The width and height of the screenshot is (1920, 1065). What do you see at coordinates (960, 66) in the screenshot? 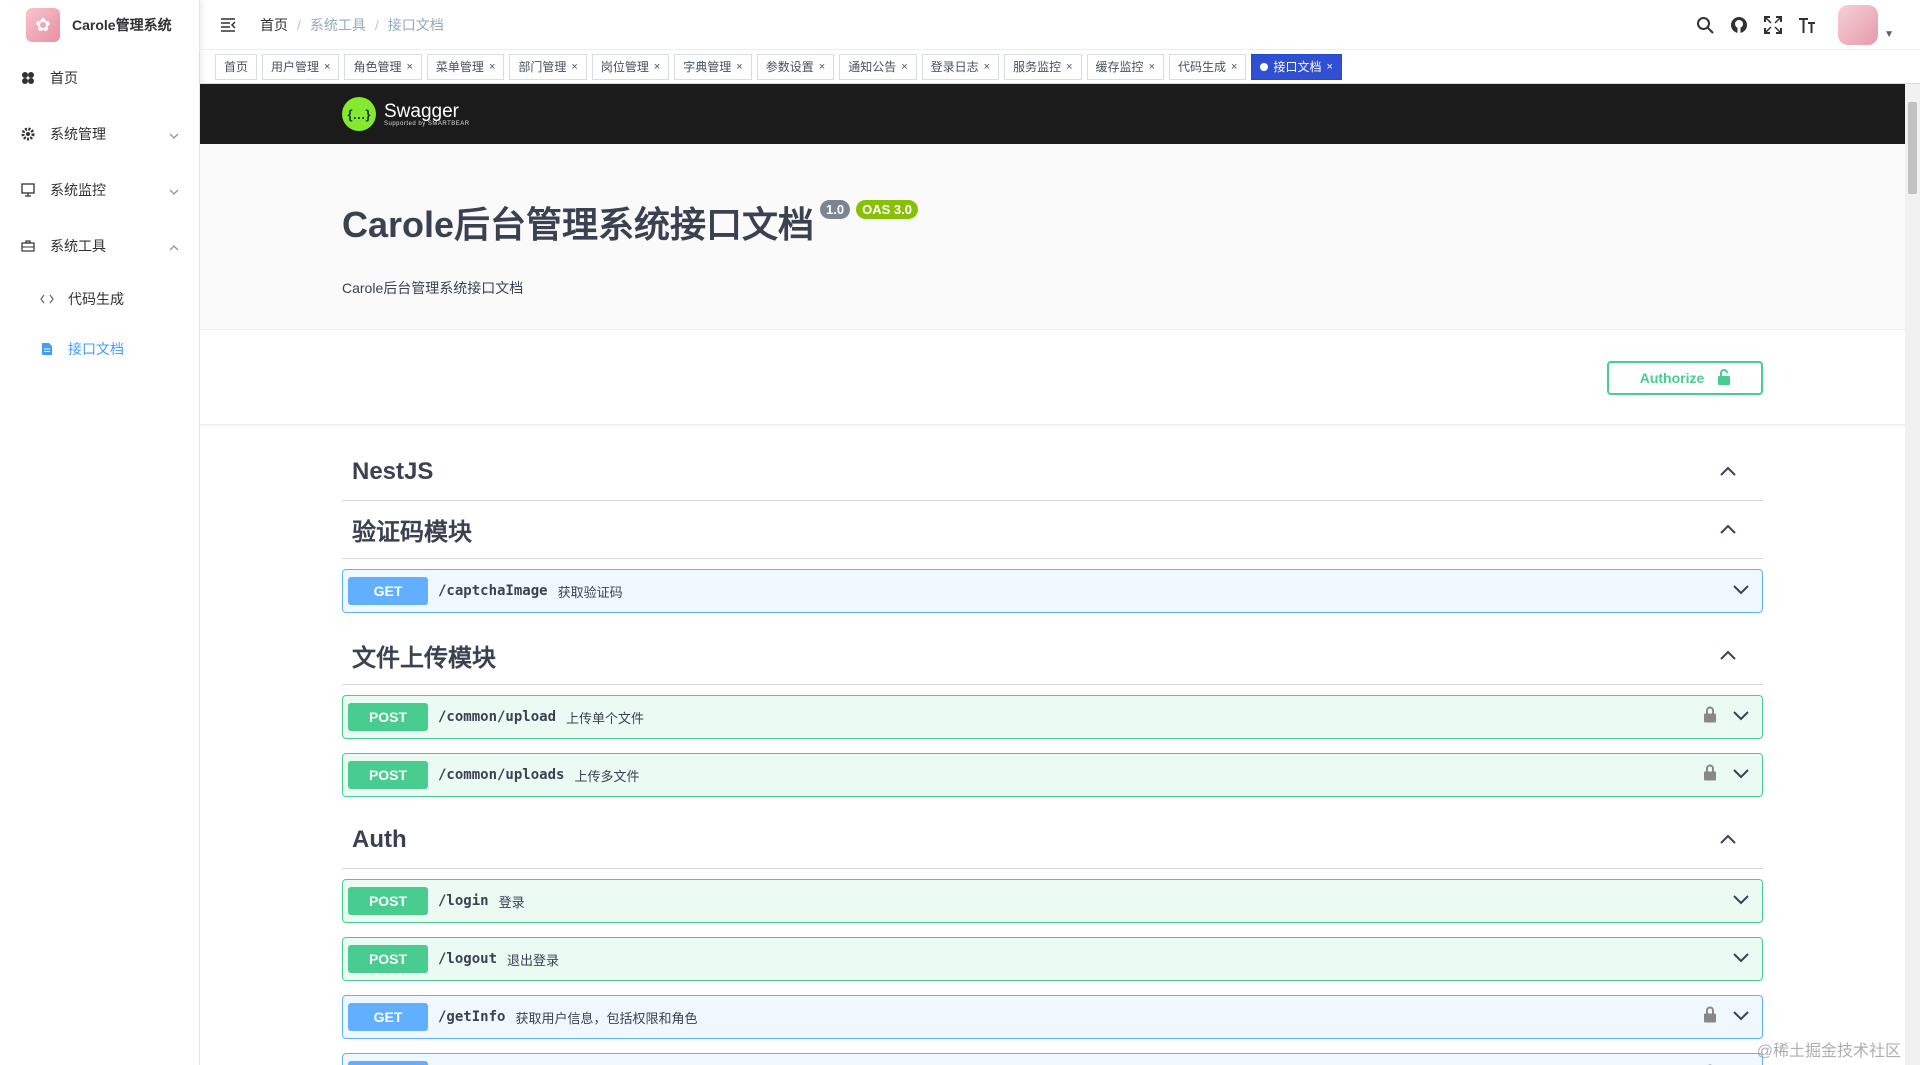
I see `tag-item: 登录日志 ×` at bounding box center [960, 66].